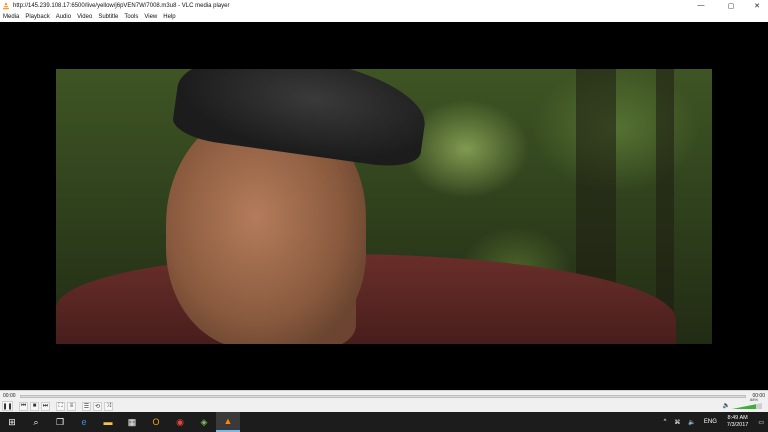 This screenshot has height=432, width=768. I want to click on notifications-icon: ▭, so click(761, 422).